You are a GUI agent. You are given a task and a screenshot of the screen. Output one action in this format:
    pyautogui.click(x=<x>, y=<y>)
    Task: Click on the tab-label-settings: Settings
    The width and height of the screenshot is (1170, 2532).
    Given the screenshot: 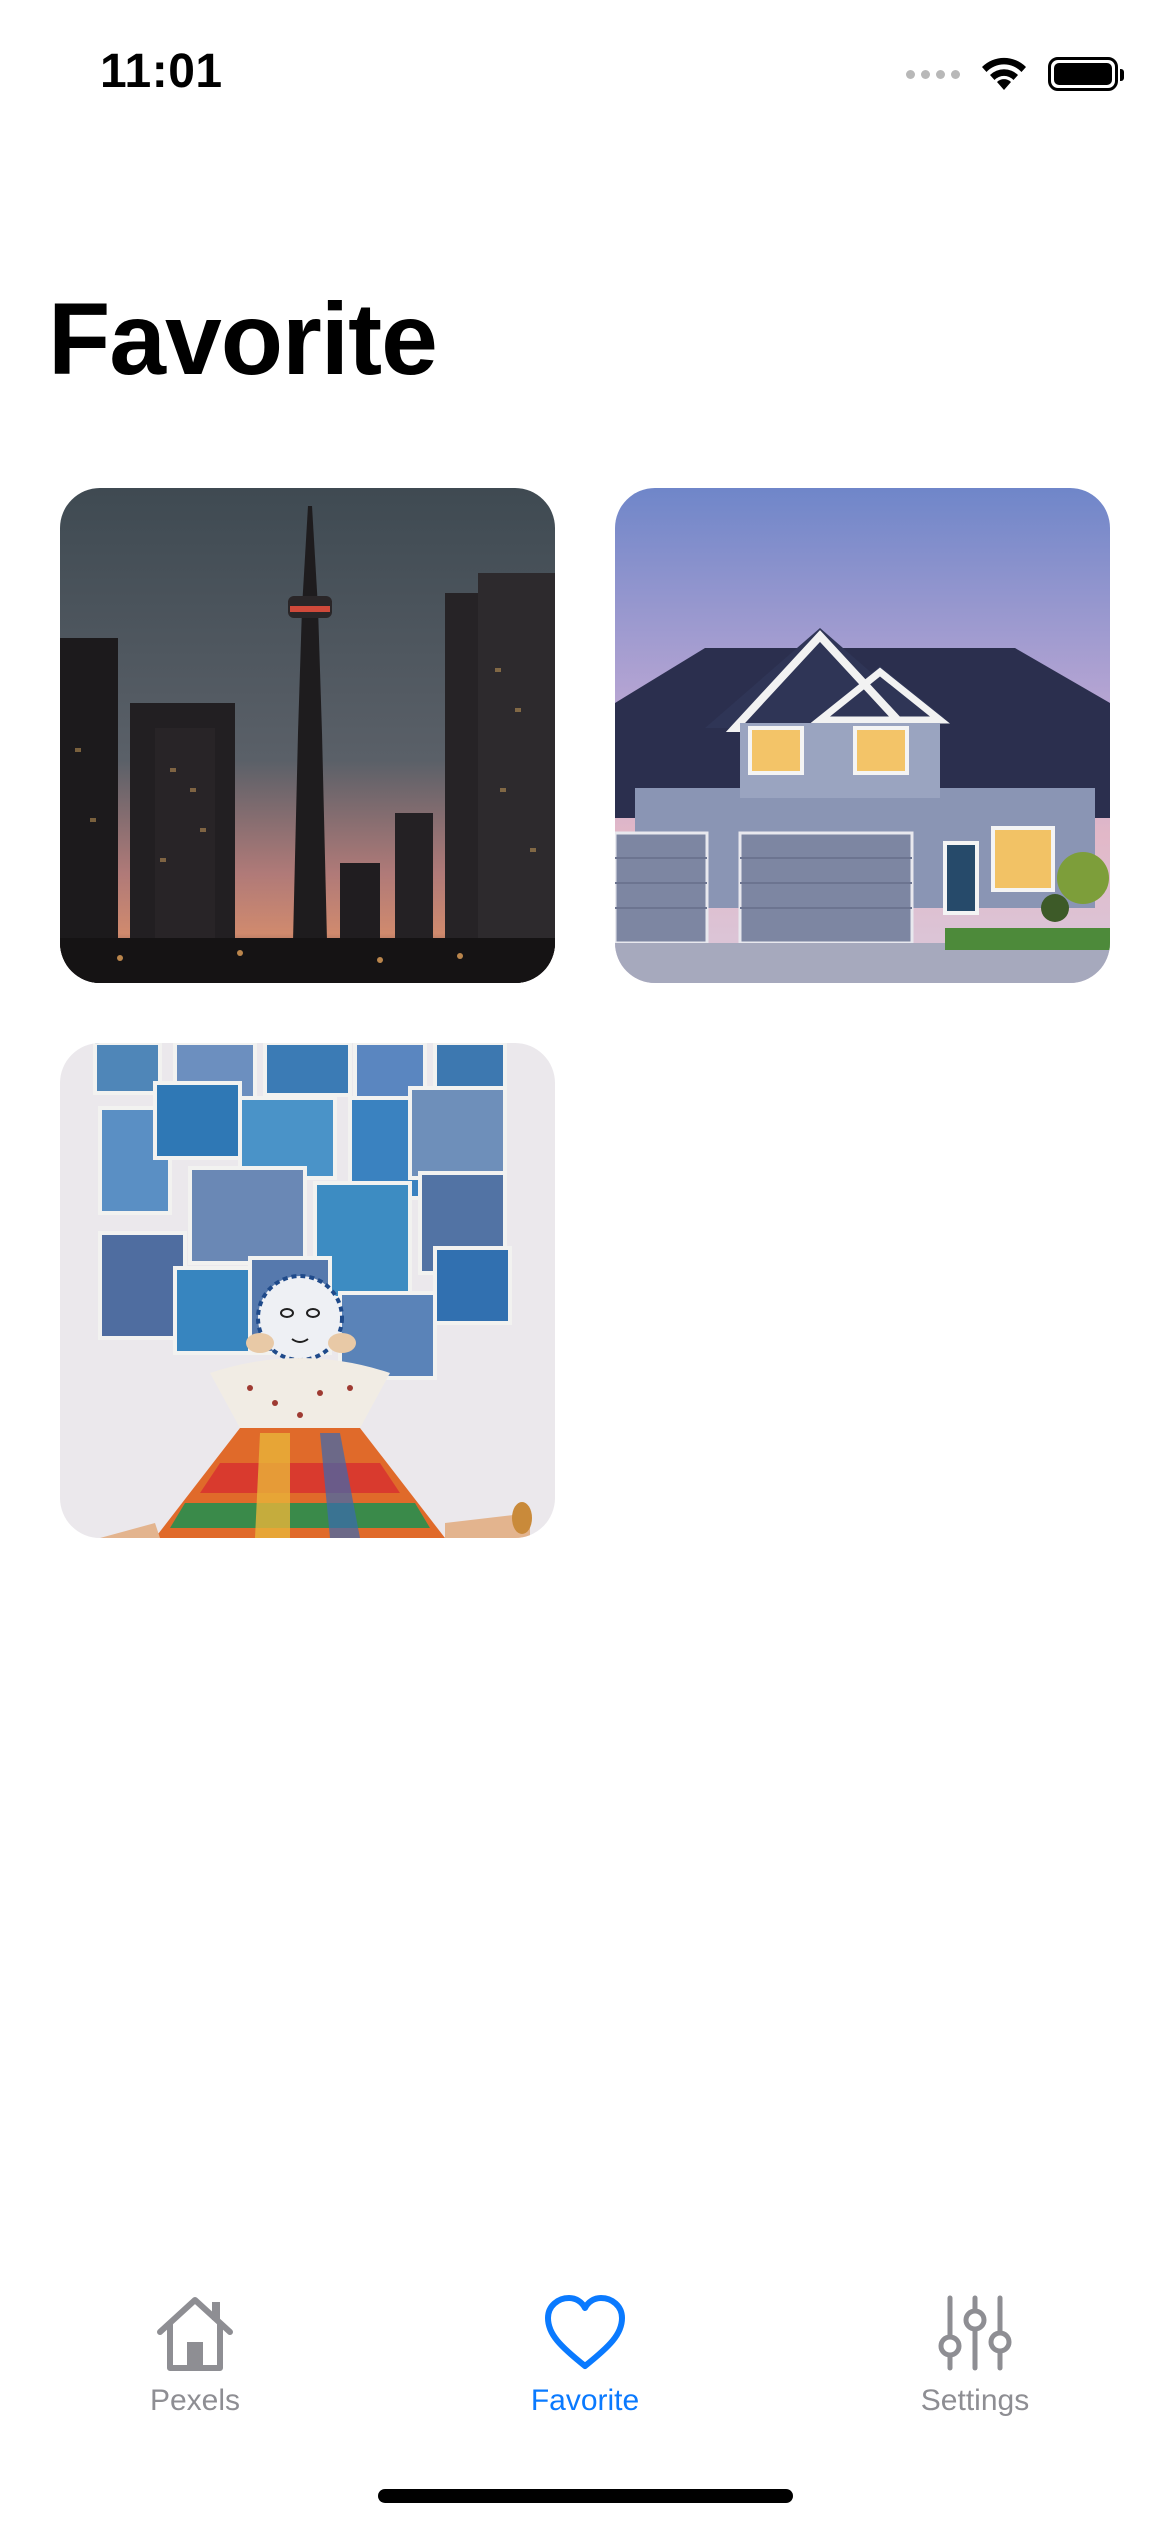 What is the action you would take?
    pyautogui.click(x=975, y=2400)
    